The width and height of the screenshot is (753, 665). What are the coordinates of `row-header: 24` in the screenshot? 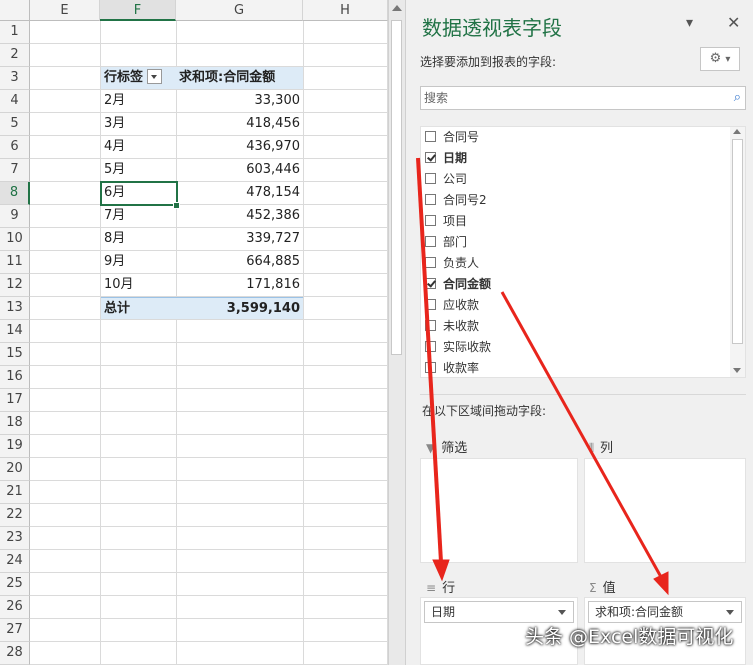 It's located at (15, 561).